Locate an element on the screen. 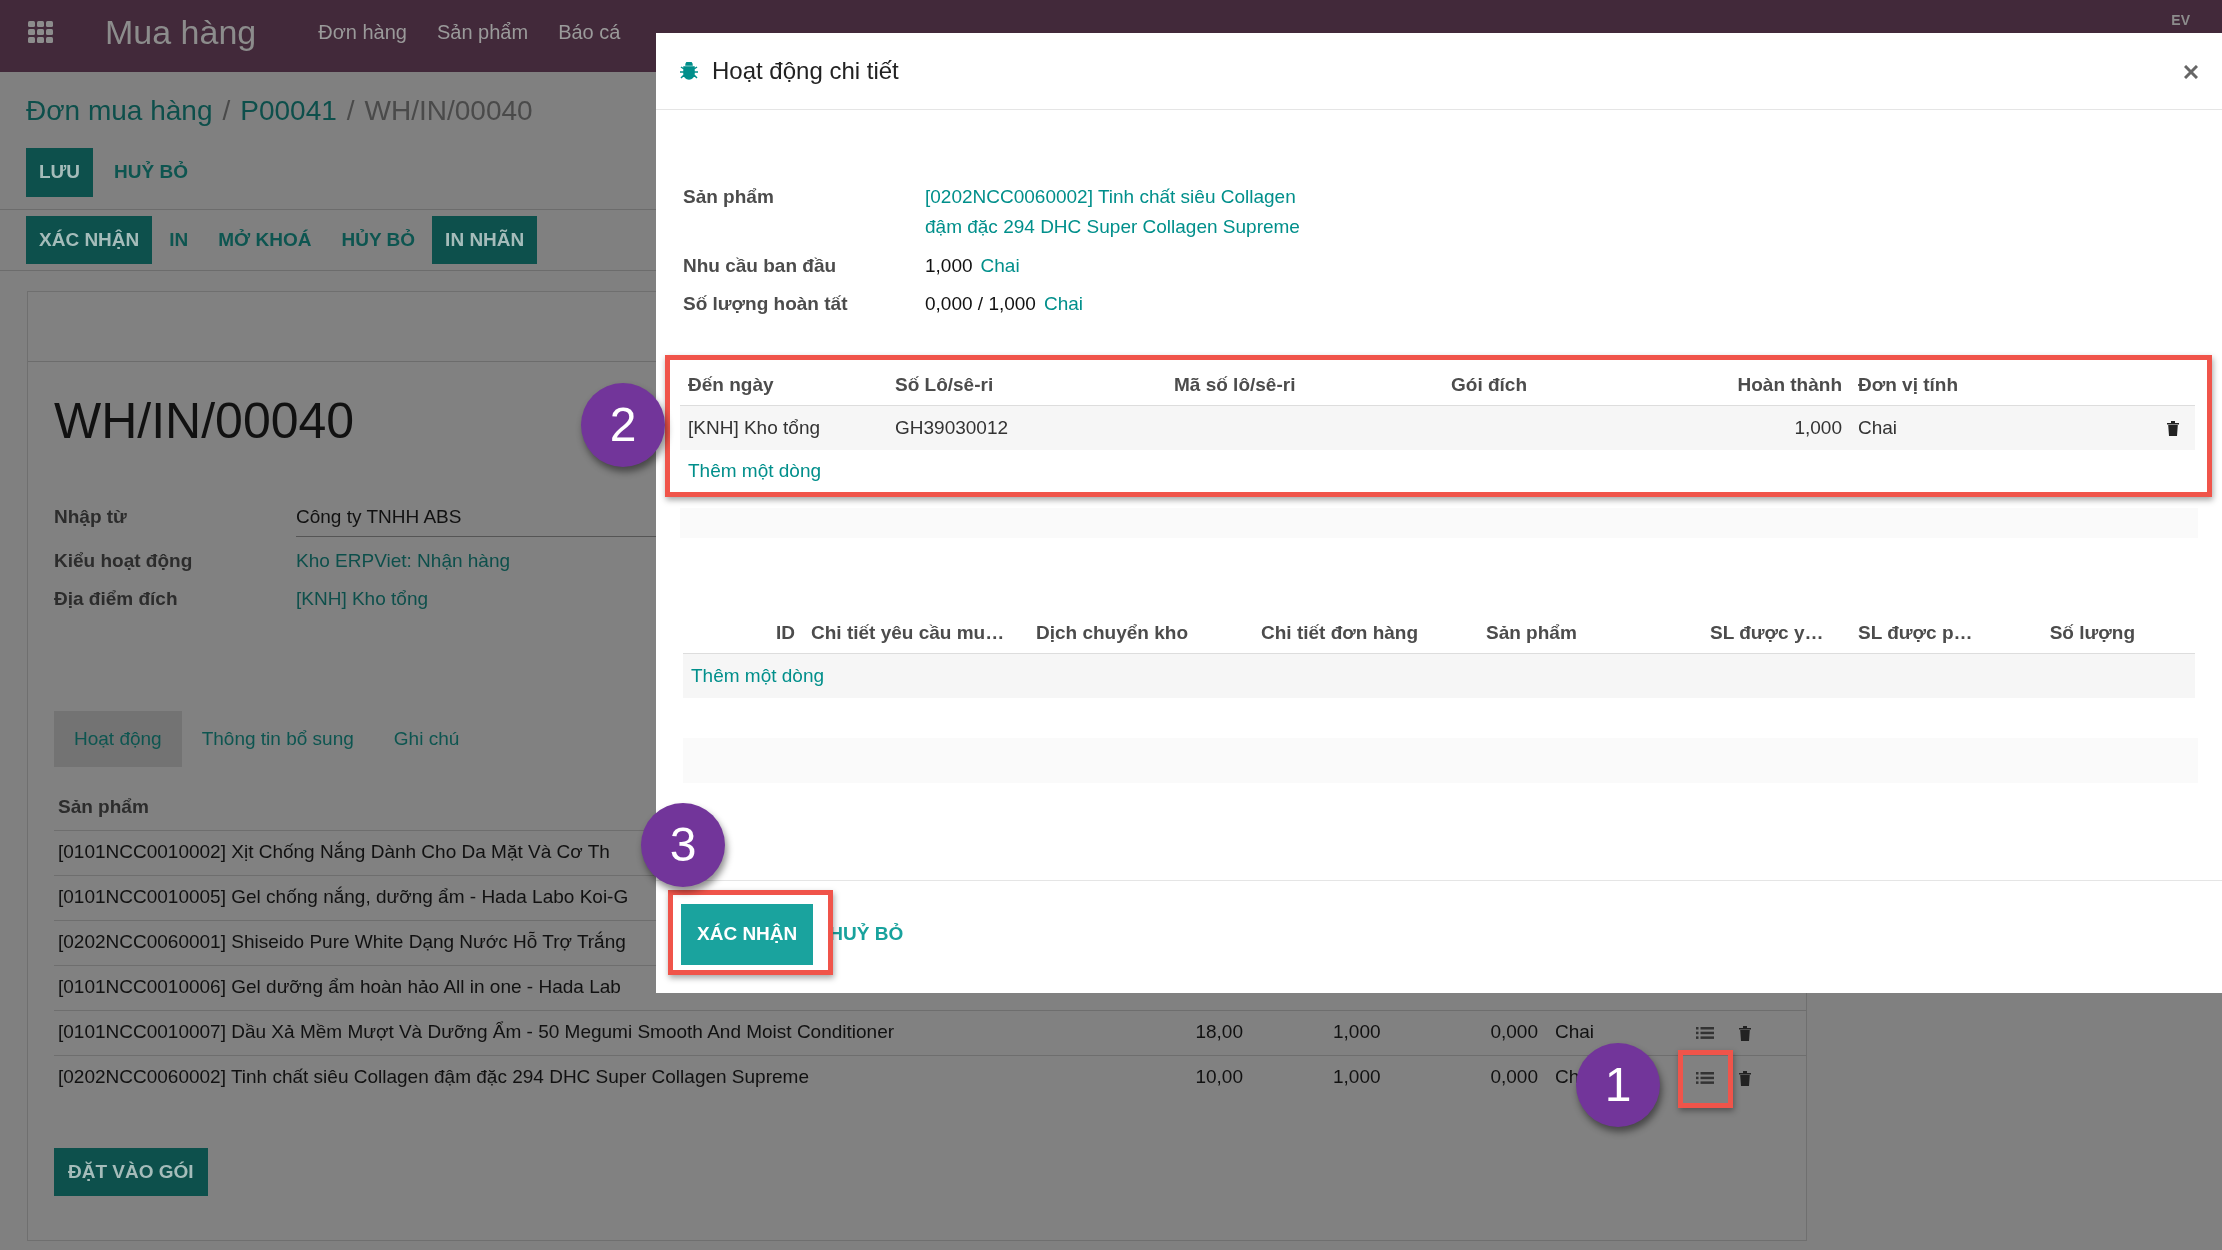 The width and height of the screenshot is (2222, 1250). product-cell-text: [0202NCC0060001] Shiseido Pure White Dạng Nước Hỗ Trợ Trắng is located at coordinates (342, 942).